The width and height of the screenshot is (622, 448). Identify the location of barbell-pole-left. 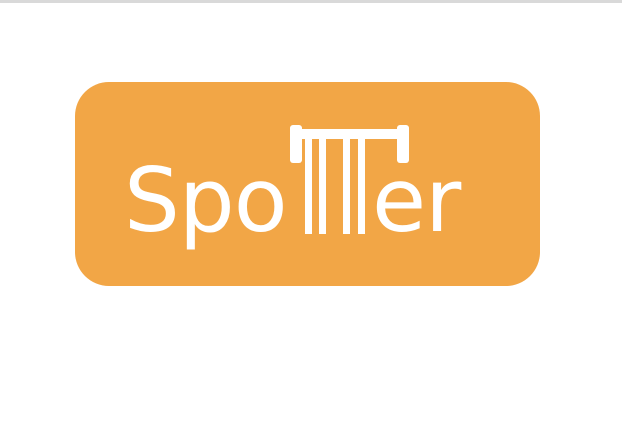
(308, 184).